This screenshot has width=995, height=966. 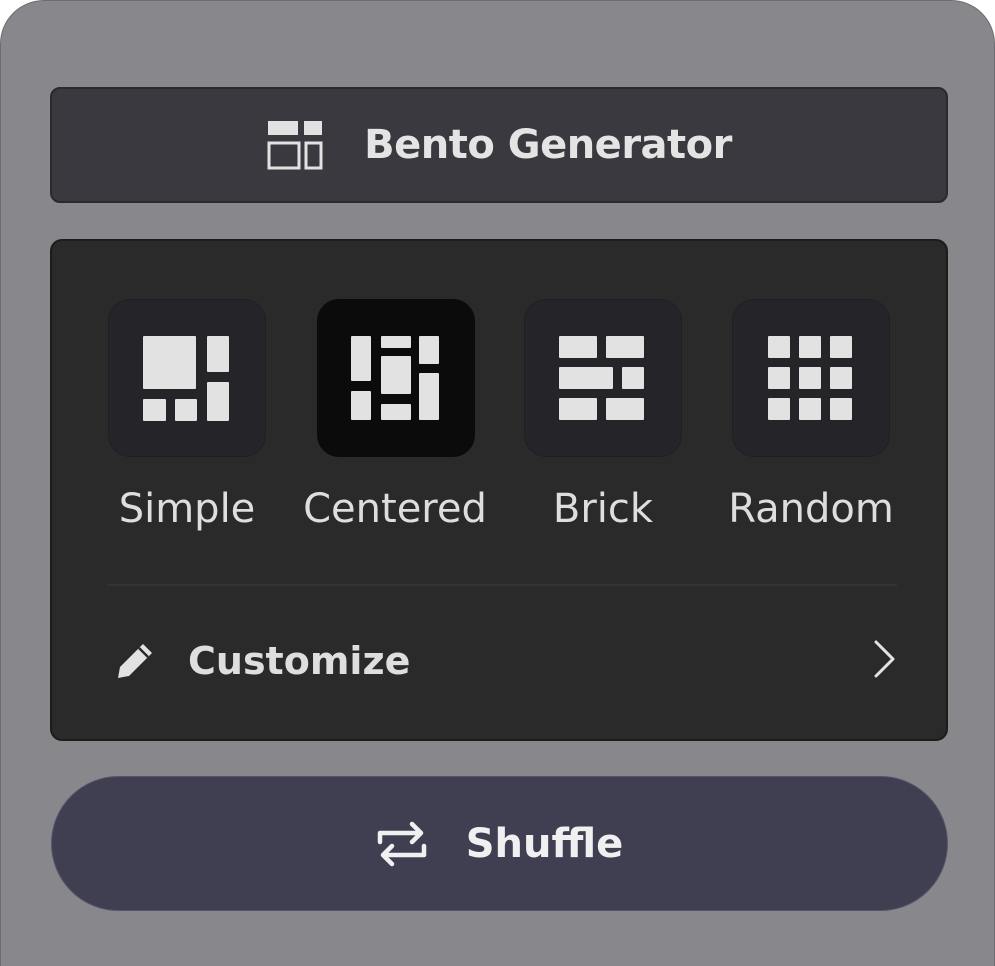 I want to click on panel-title: Bento Generator, so click(x=548, y=145).